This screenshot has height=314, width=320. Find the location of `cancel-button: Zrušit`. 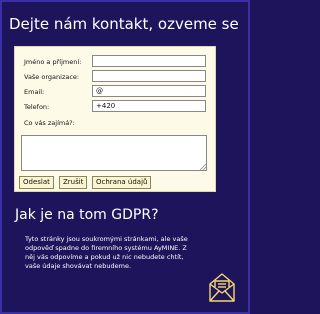

cancel-button: Zrušit is located at coordinates (73, 182).